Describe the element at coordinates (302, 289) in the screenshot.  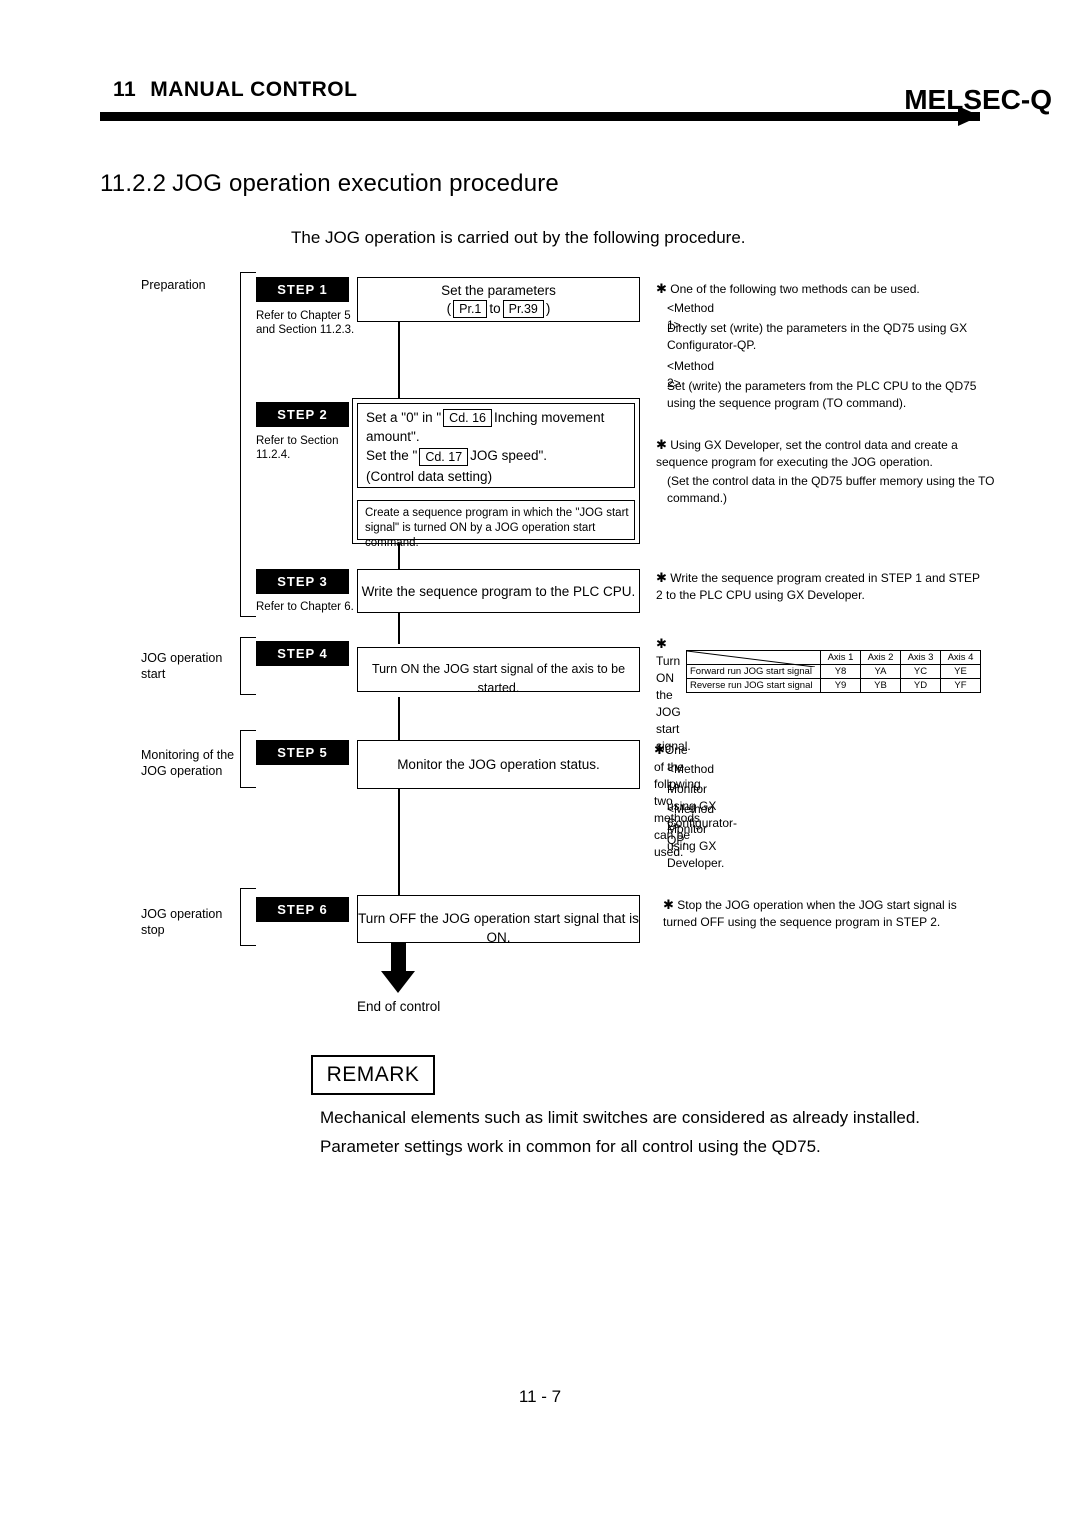
I see `step-badge-1: STEP 1` at that location.